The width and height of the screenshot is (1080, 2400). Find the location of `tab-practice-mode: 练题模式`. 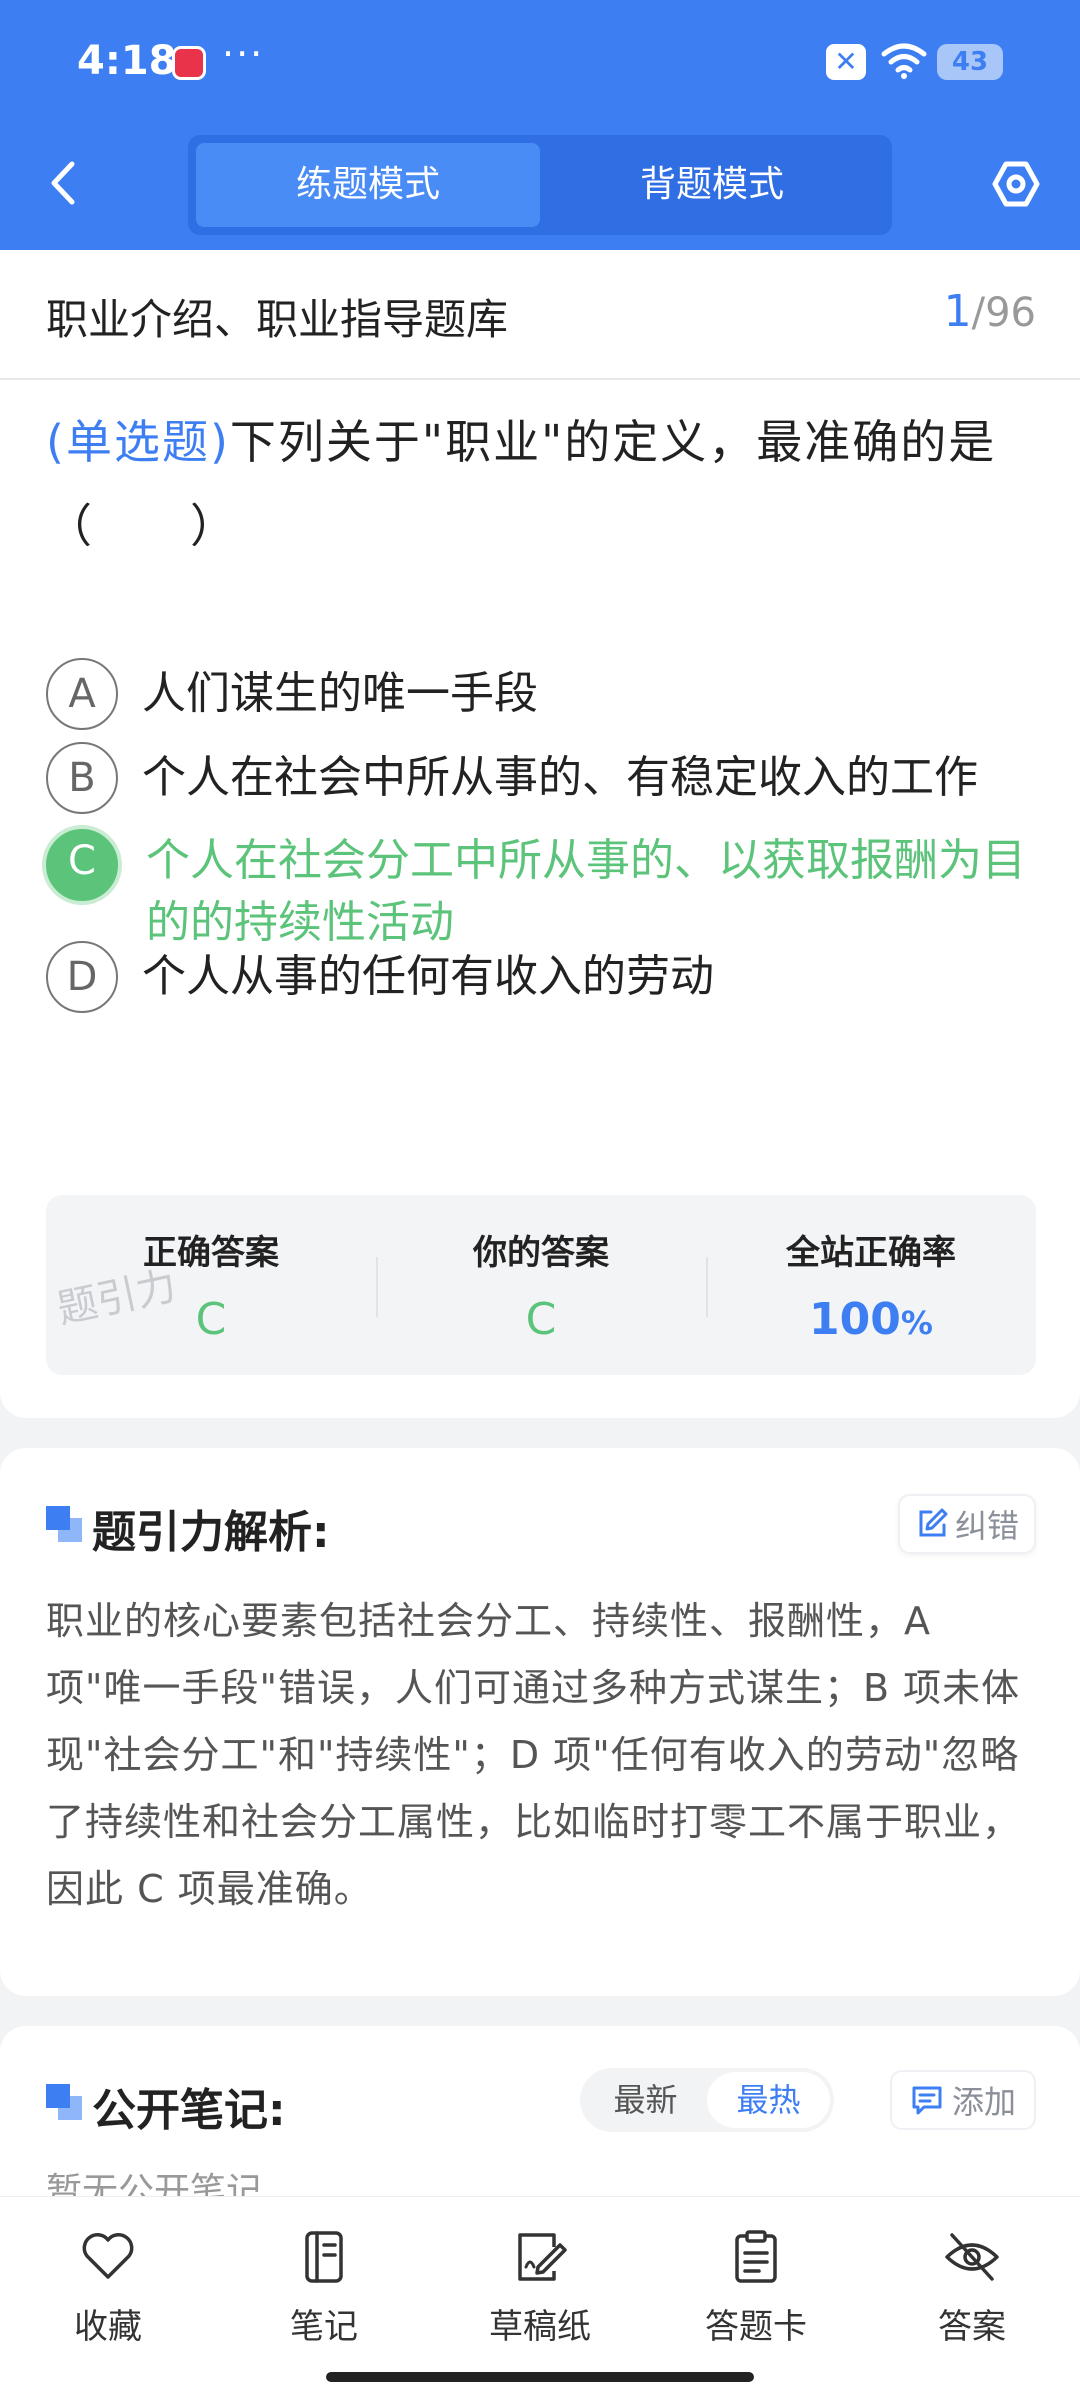

tab-practice-mode: 练题模式 is located at coordinates (368, 185).